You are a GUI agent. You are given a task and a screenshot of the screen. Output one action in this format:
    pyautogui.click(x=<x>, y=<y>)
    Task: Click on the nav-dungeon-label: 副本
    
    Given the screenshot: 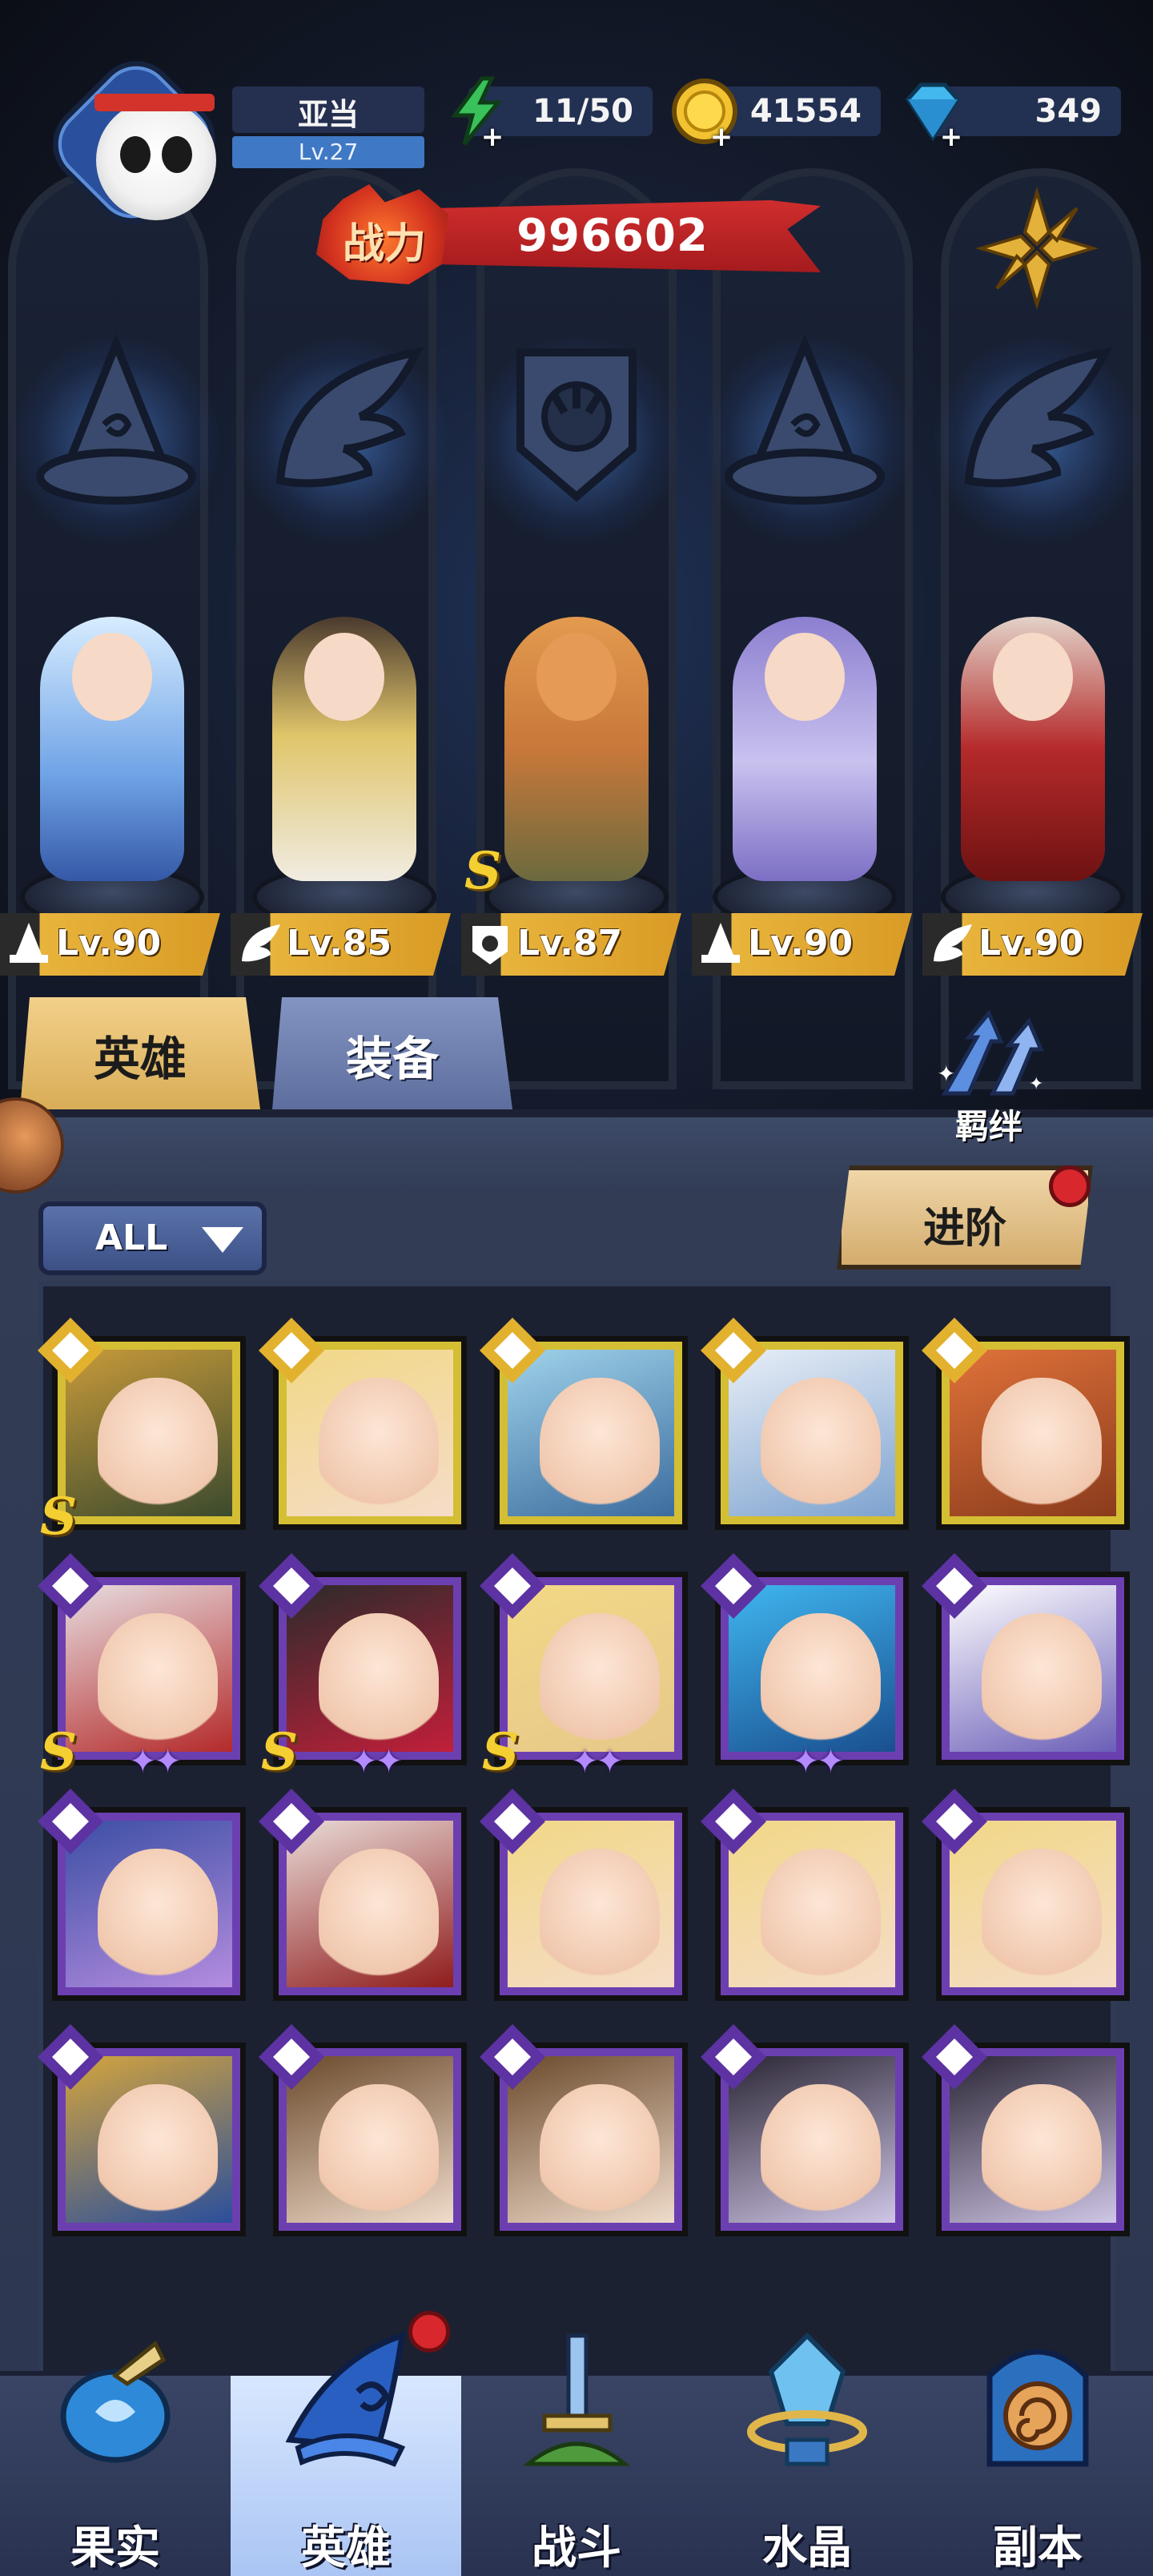 What is the action you would take?
    pyautogui.click(x=1038, y=2548)
    